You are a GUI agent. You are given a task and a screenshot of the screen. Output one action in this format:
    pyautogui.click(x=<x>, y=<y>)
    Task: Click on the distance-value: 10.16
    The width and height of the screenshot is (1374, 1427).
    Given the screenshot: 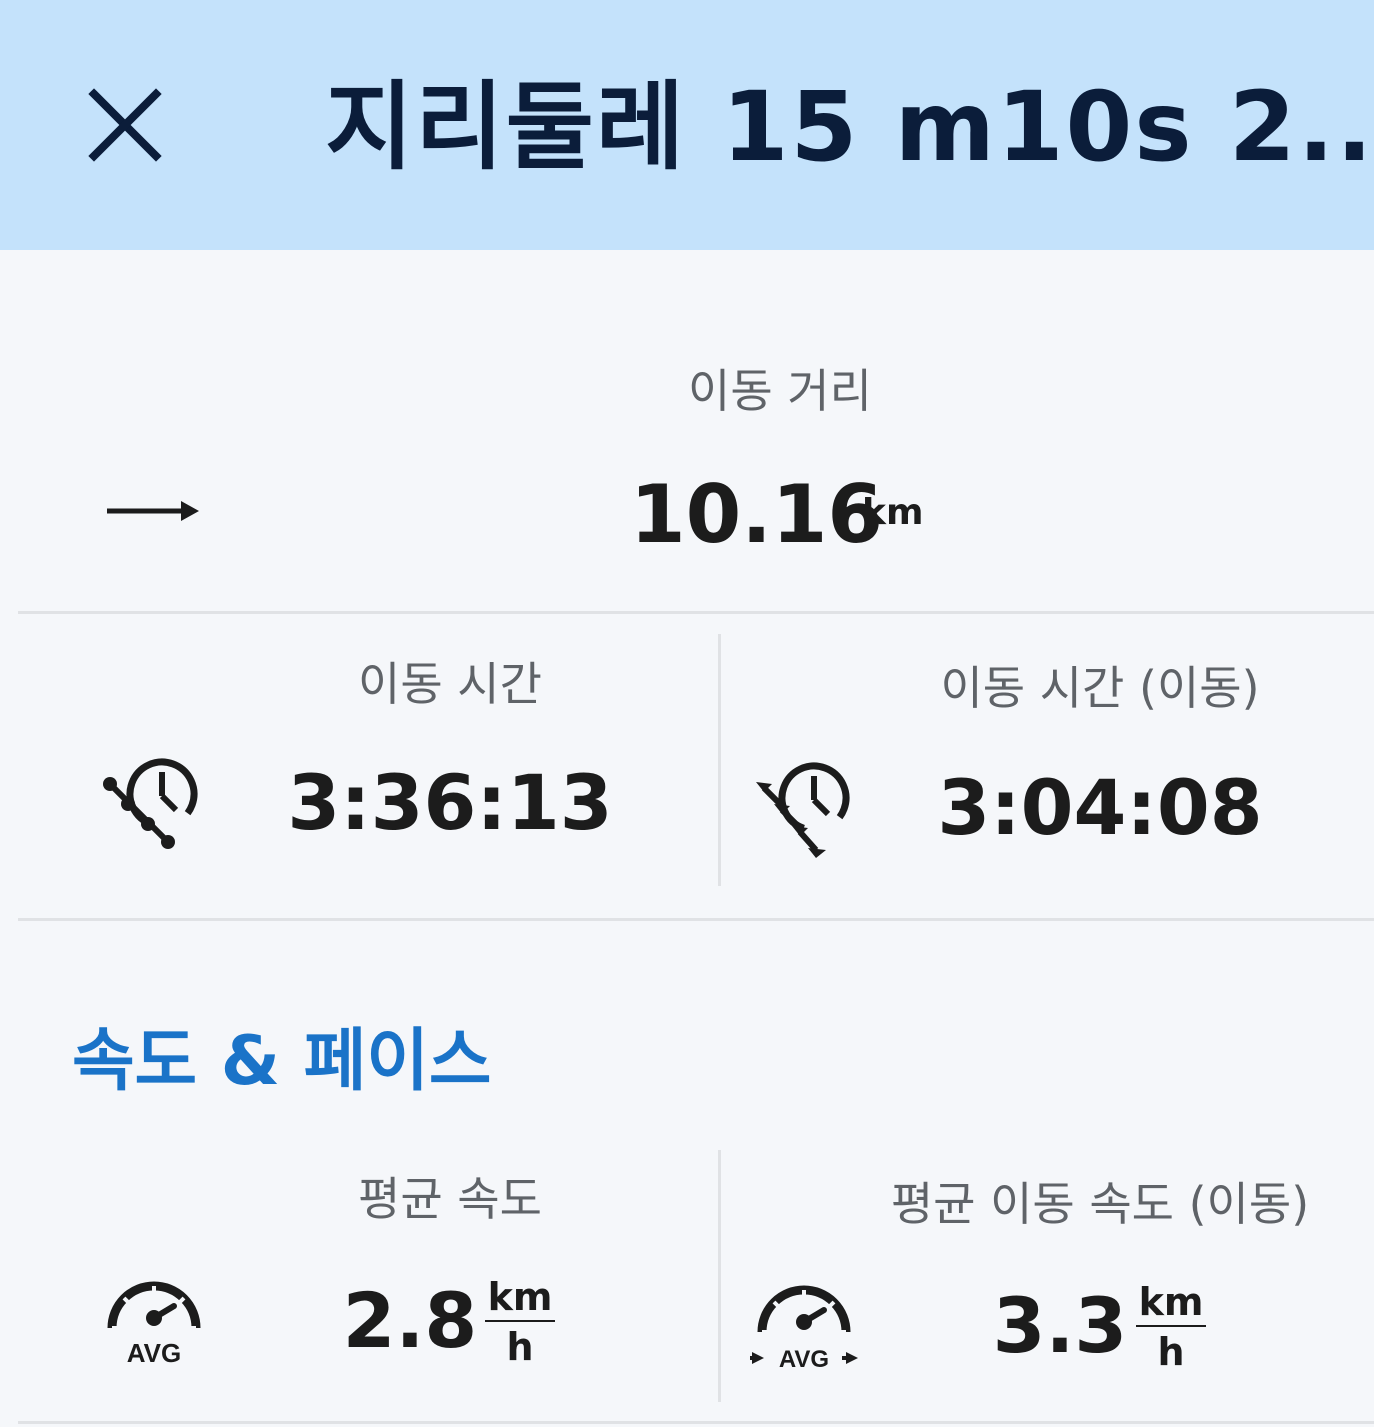 What is the action you would take?
    pyautogui.click(x=757, y=514)
    